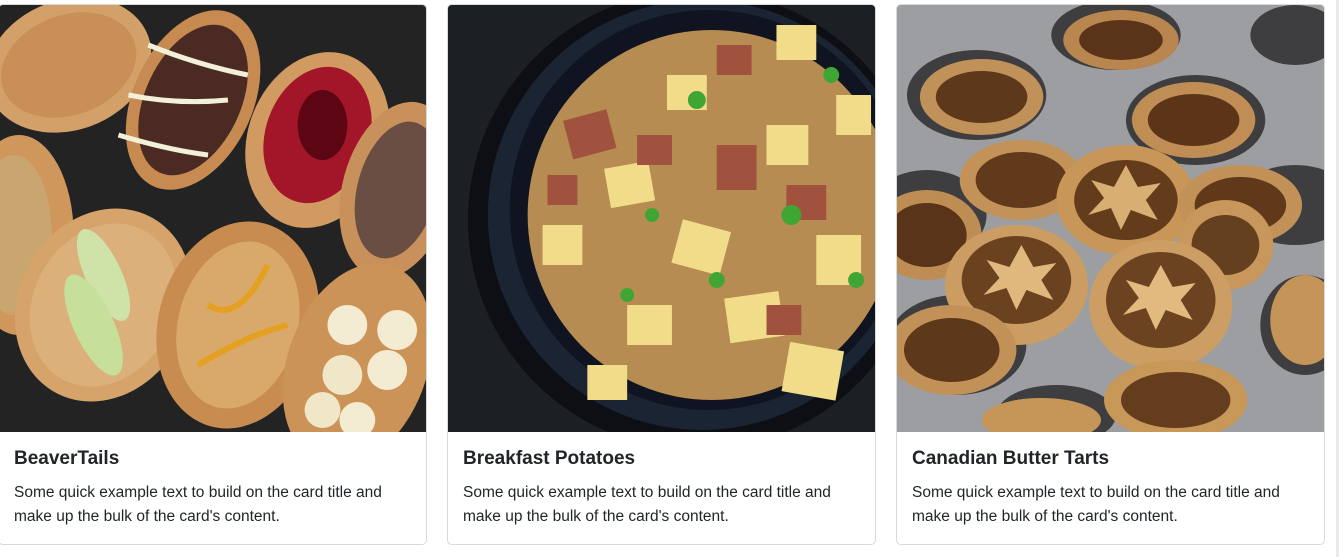  What do you see at coordinates (67, 458) in the screenshot?
I see `card-title: BeaverTails` at bounding box center [67, 458].